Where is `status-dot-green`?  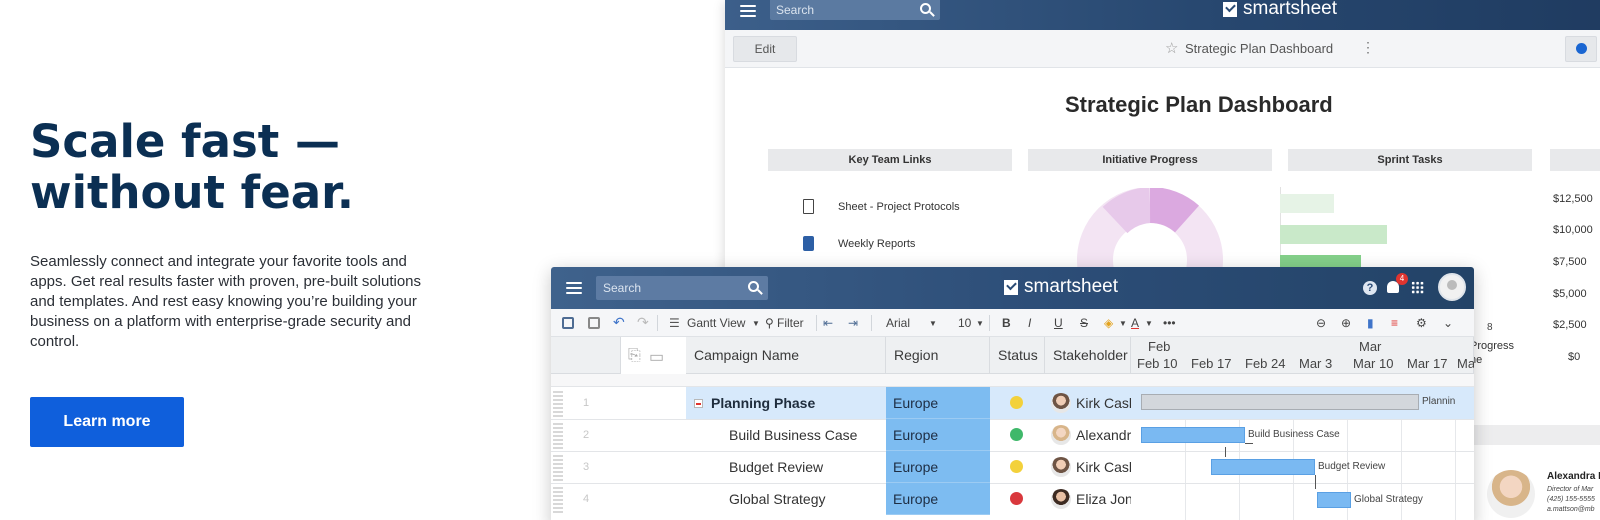 status-dot-green is located at coordinates (1016, 434).